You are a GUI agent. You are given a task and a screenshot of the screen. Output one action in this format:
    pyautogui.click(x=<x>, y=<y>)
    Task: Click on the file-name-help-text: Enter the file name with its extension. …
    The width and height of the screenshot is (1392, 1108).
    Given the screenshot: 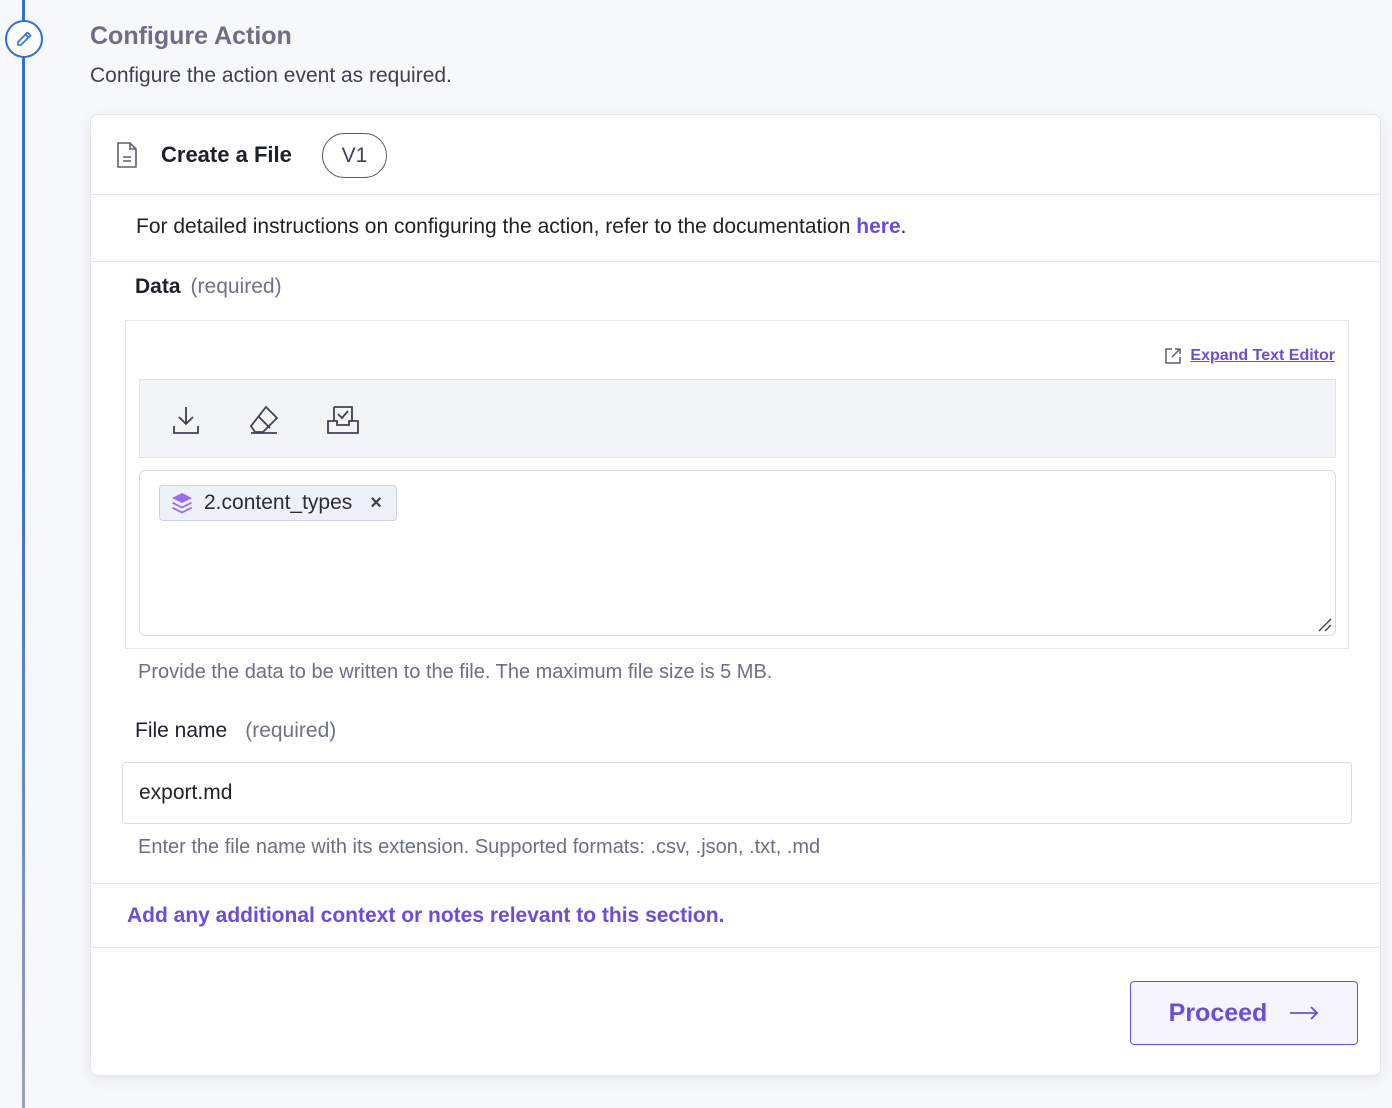 What is the action you would take?
    pyautogui.click(x=479, y=847)
    